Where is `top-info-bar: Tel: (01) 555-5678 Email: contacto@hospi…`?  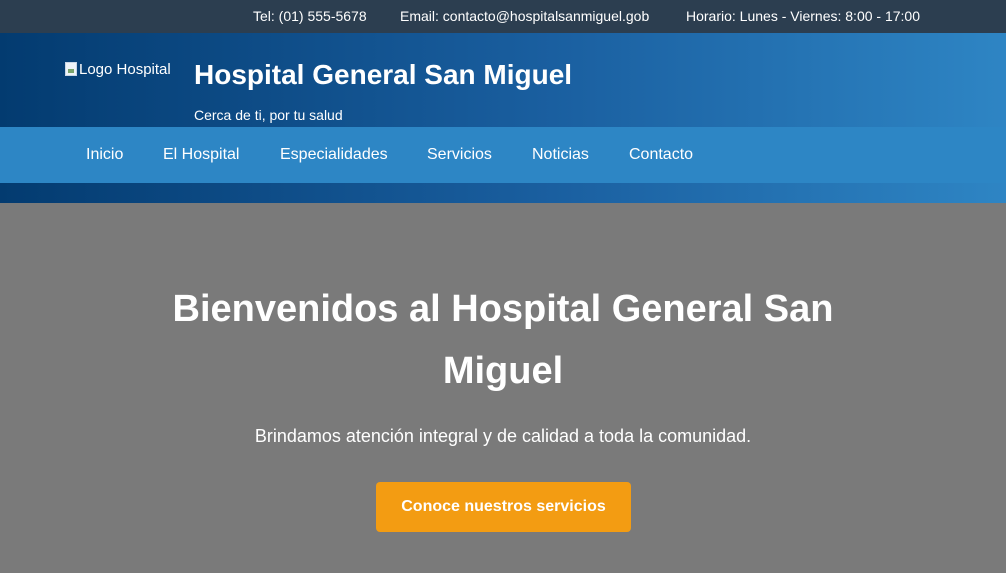 top-info-bar: Tel: (01) 555-5678 Email: contacto@hospi… is located at coordinates (503, 16).